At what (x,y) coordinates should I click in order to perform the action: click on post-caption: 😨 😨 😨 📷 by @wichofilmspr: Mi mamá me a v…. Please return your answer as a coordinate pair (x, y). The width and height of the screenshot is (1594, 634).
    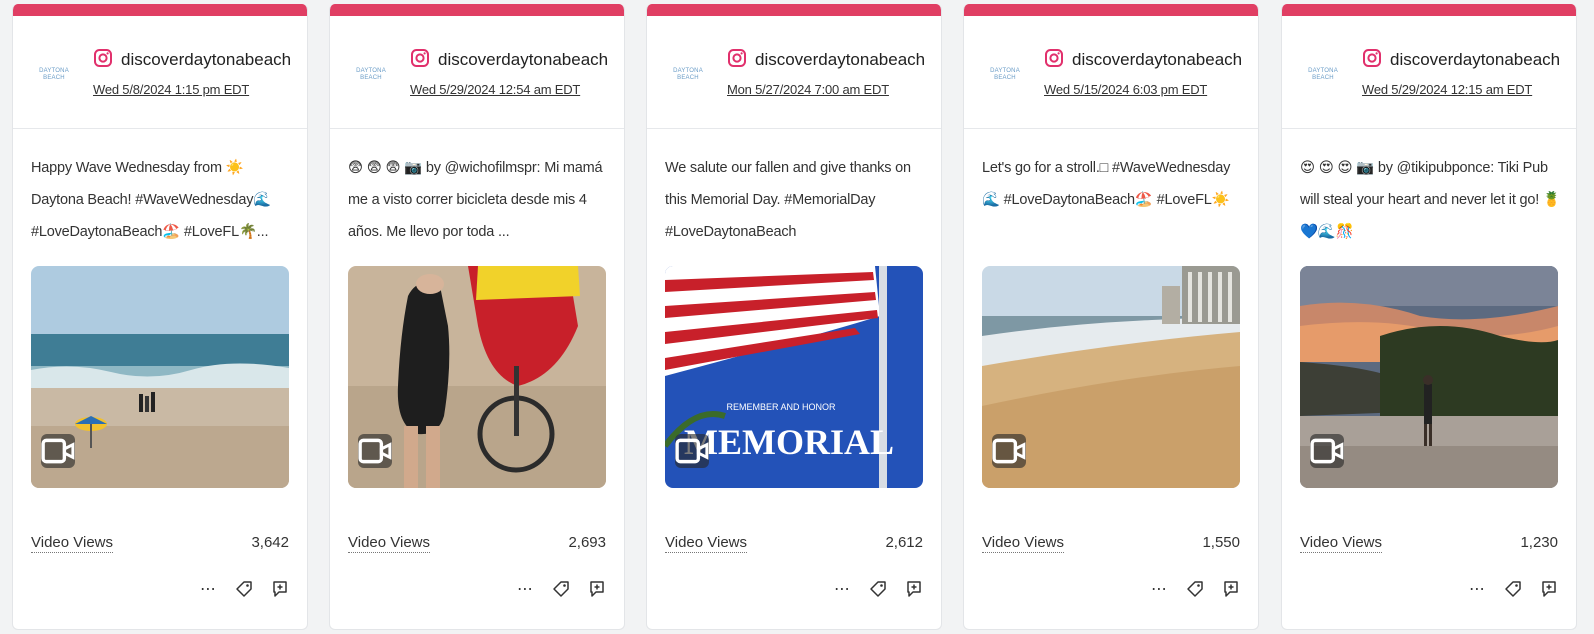
    Looking at the image, I should click on (475, 200).